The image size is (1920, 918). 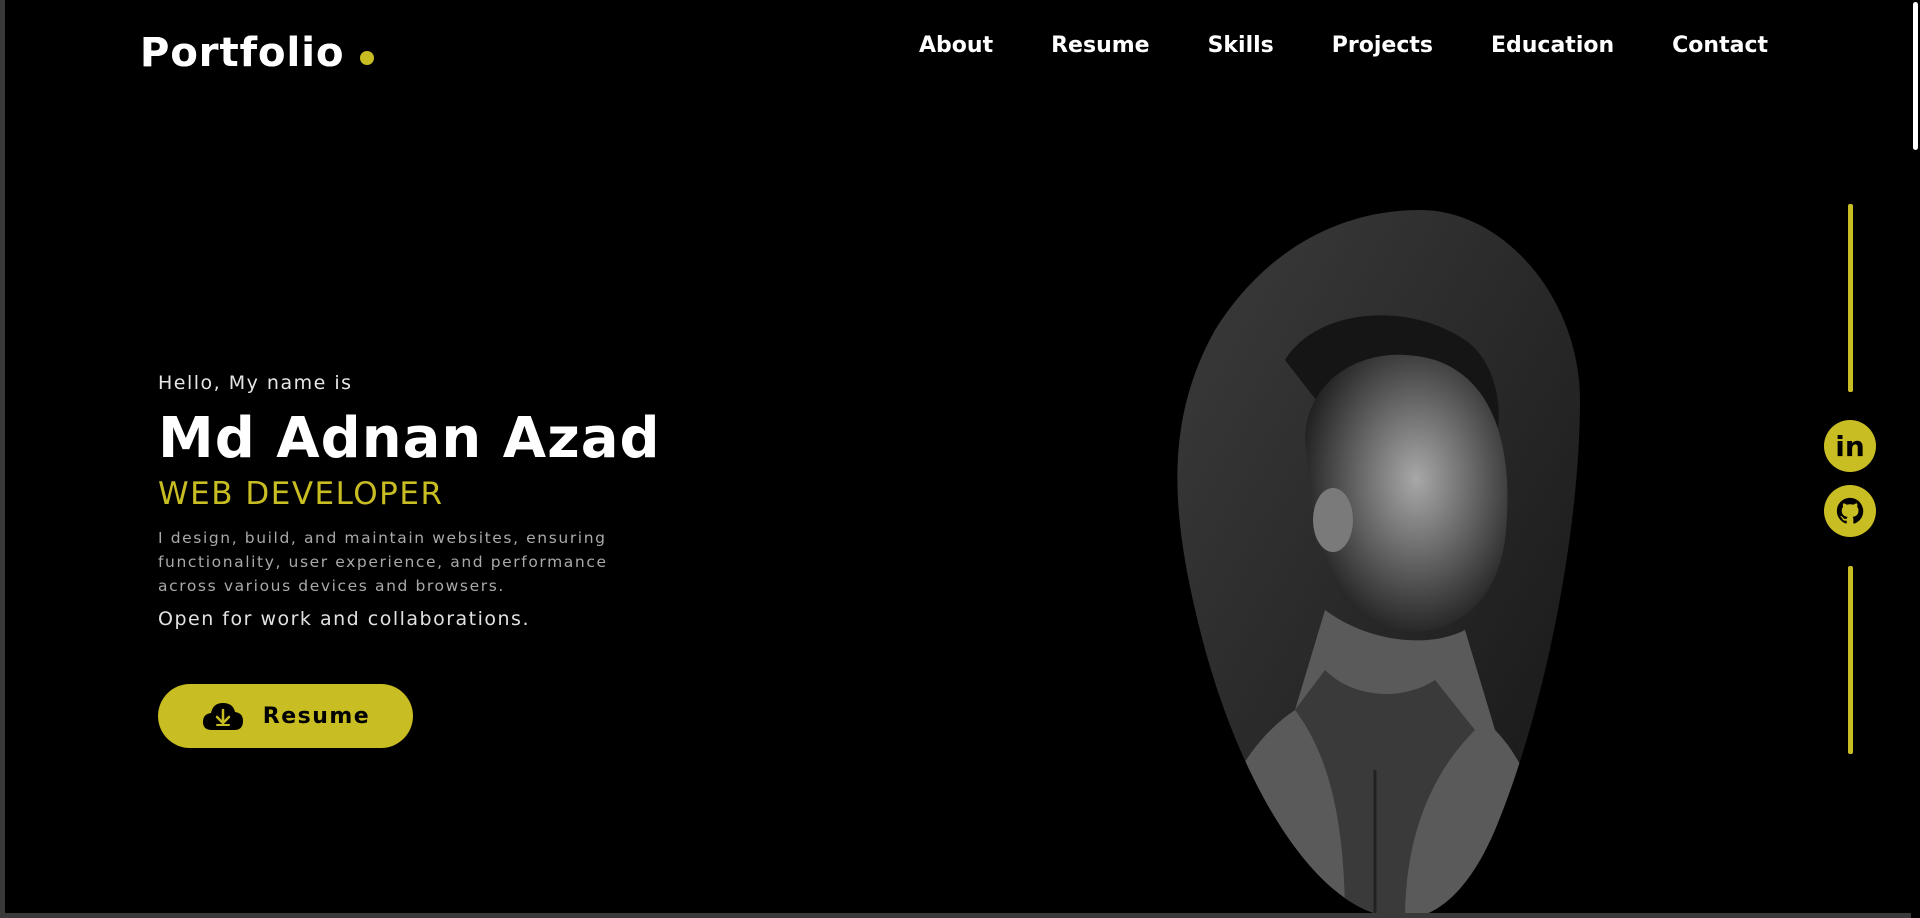 I want to click on logo-text: Portfolio, so click(x=242, y=53).